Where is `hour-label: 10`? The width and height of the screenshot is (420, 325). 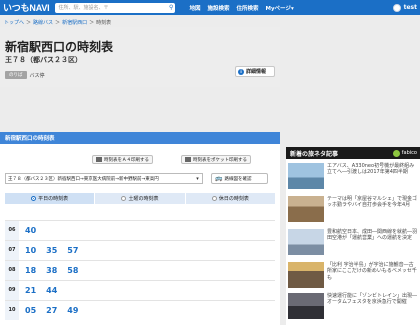
hour-label: 10 is located at coordinates (12, 310).